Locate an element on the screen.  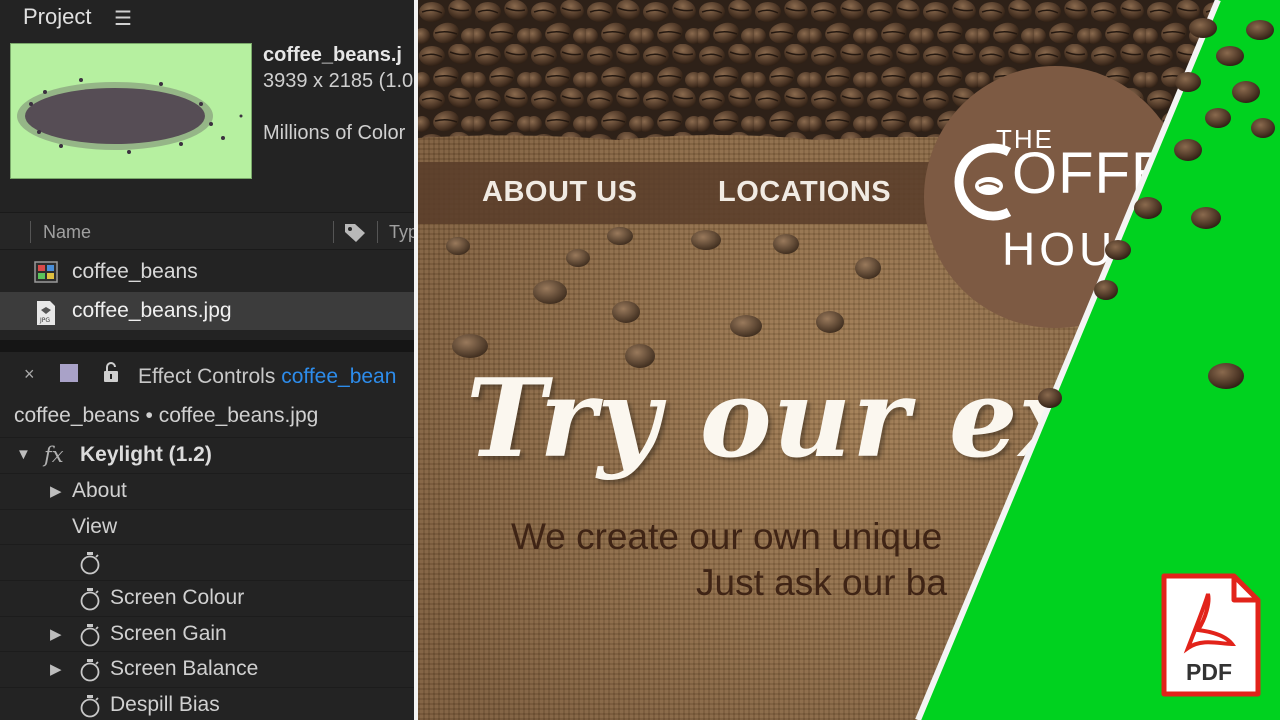
project-item-footage: JPG coffee_beans.jpg is located at coordinates (208, 311).